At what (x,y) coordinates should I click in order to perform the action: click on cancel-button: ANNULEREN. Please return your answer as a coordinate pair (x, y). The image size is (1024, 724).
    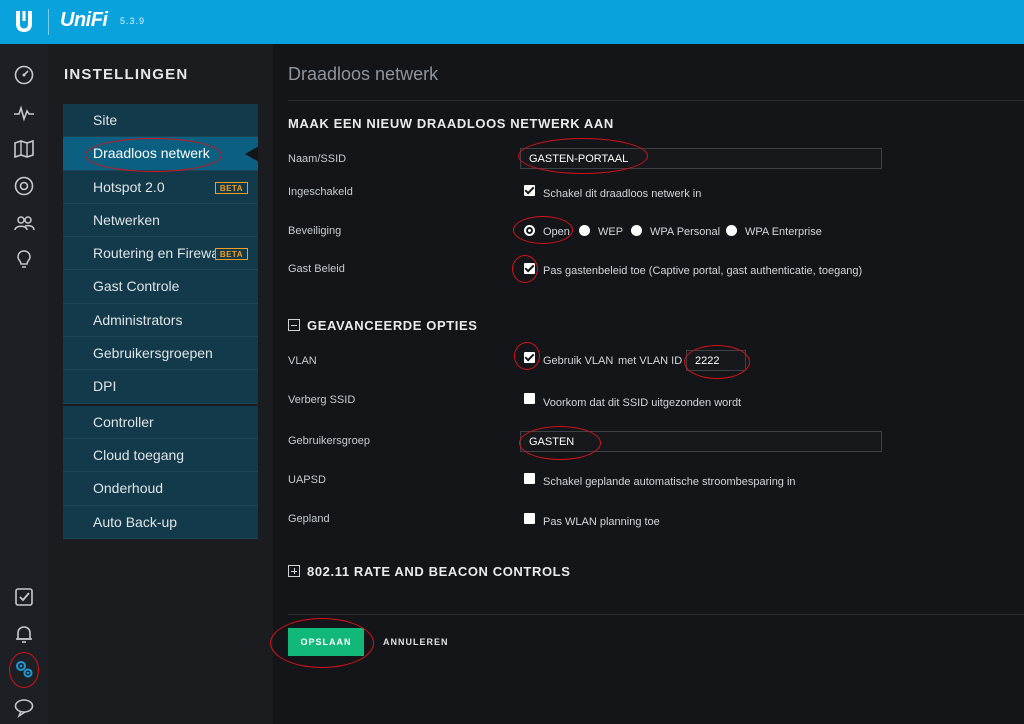
    Looking at the image, I should click on (416, 642).